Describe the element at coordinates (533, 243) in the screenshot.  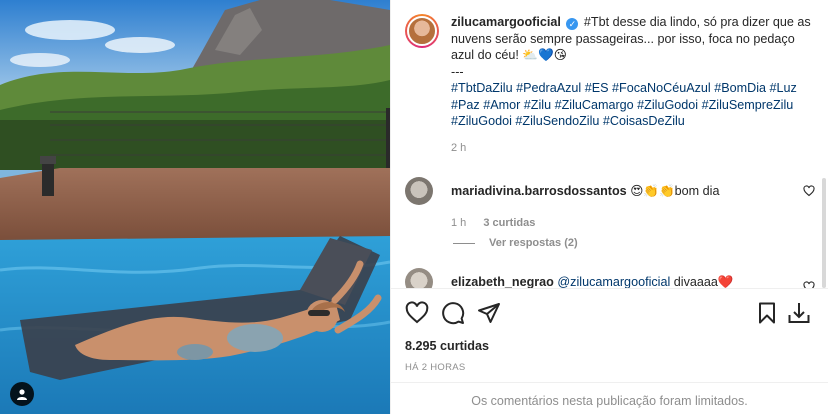
I see `view-replies-label: Ver respostas (2)` at that location.